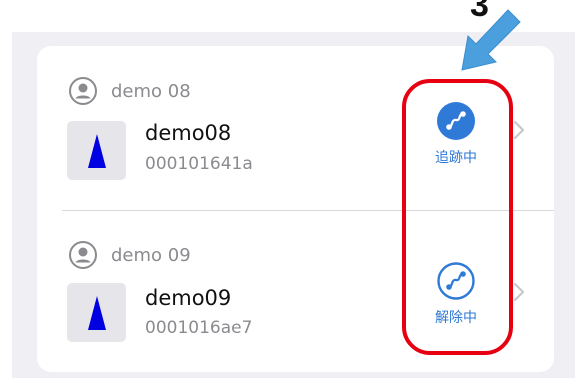 This screenshot has height=385, width=587. What do you see at coordinates (479, 12) in the screenshot?
I see `step-number: 3` at bounding box center [479, 12].